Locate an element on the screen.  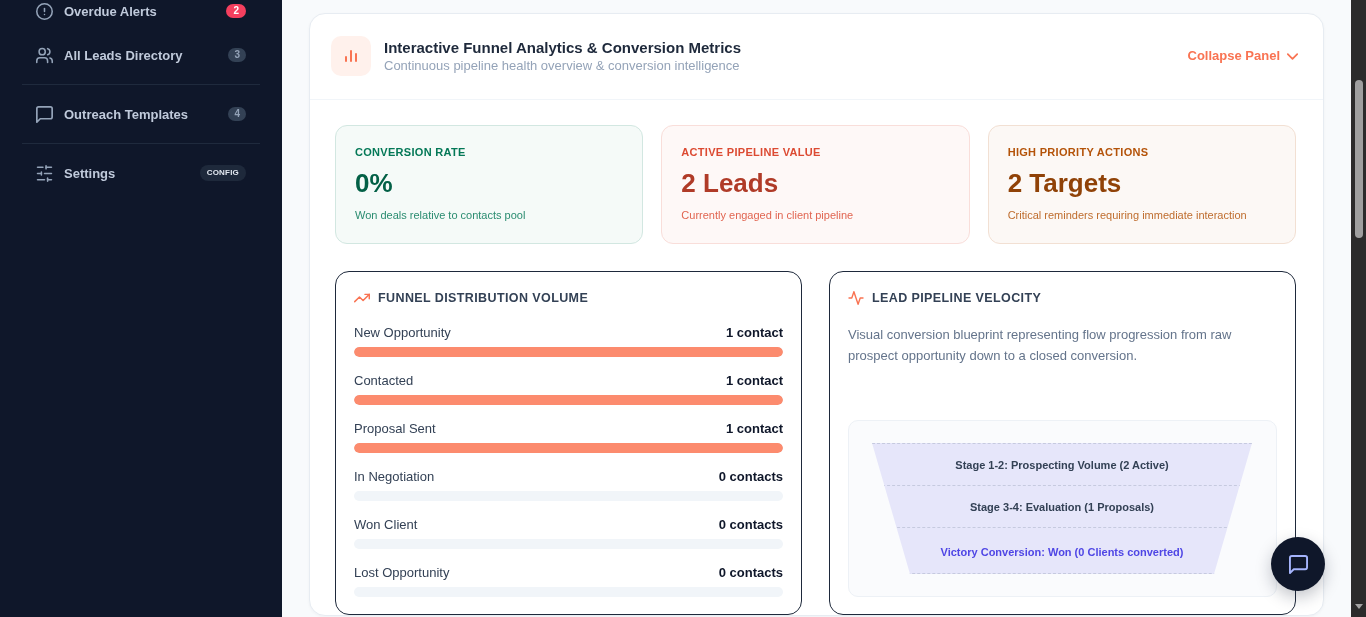
stage-name: Contacted is located at coordinates (384, 381).